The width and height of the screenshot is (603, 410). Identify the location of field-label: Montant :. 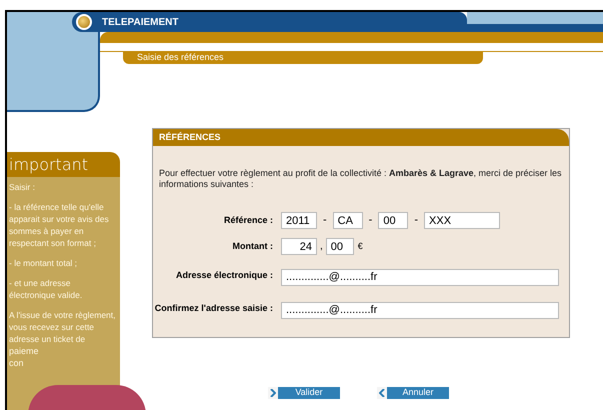
(253, 246).